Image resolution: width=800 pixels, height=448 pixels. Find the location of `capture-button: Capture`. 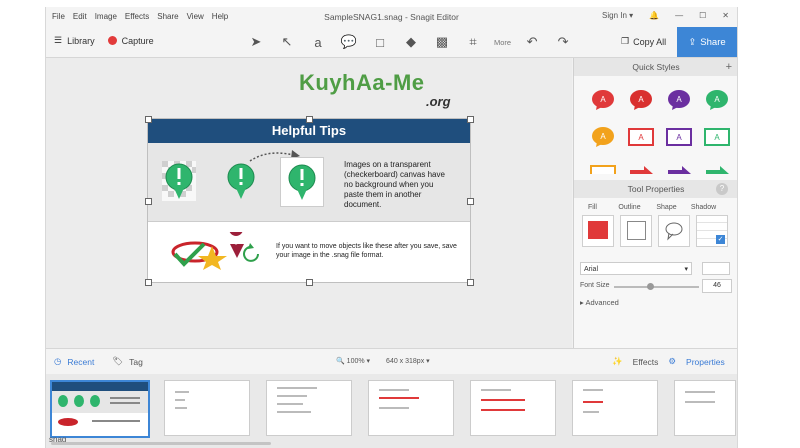

capture-button: Capture is located at coordinates (138, 41).